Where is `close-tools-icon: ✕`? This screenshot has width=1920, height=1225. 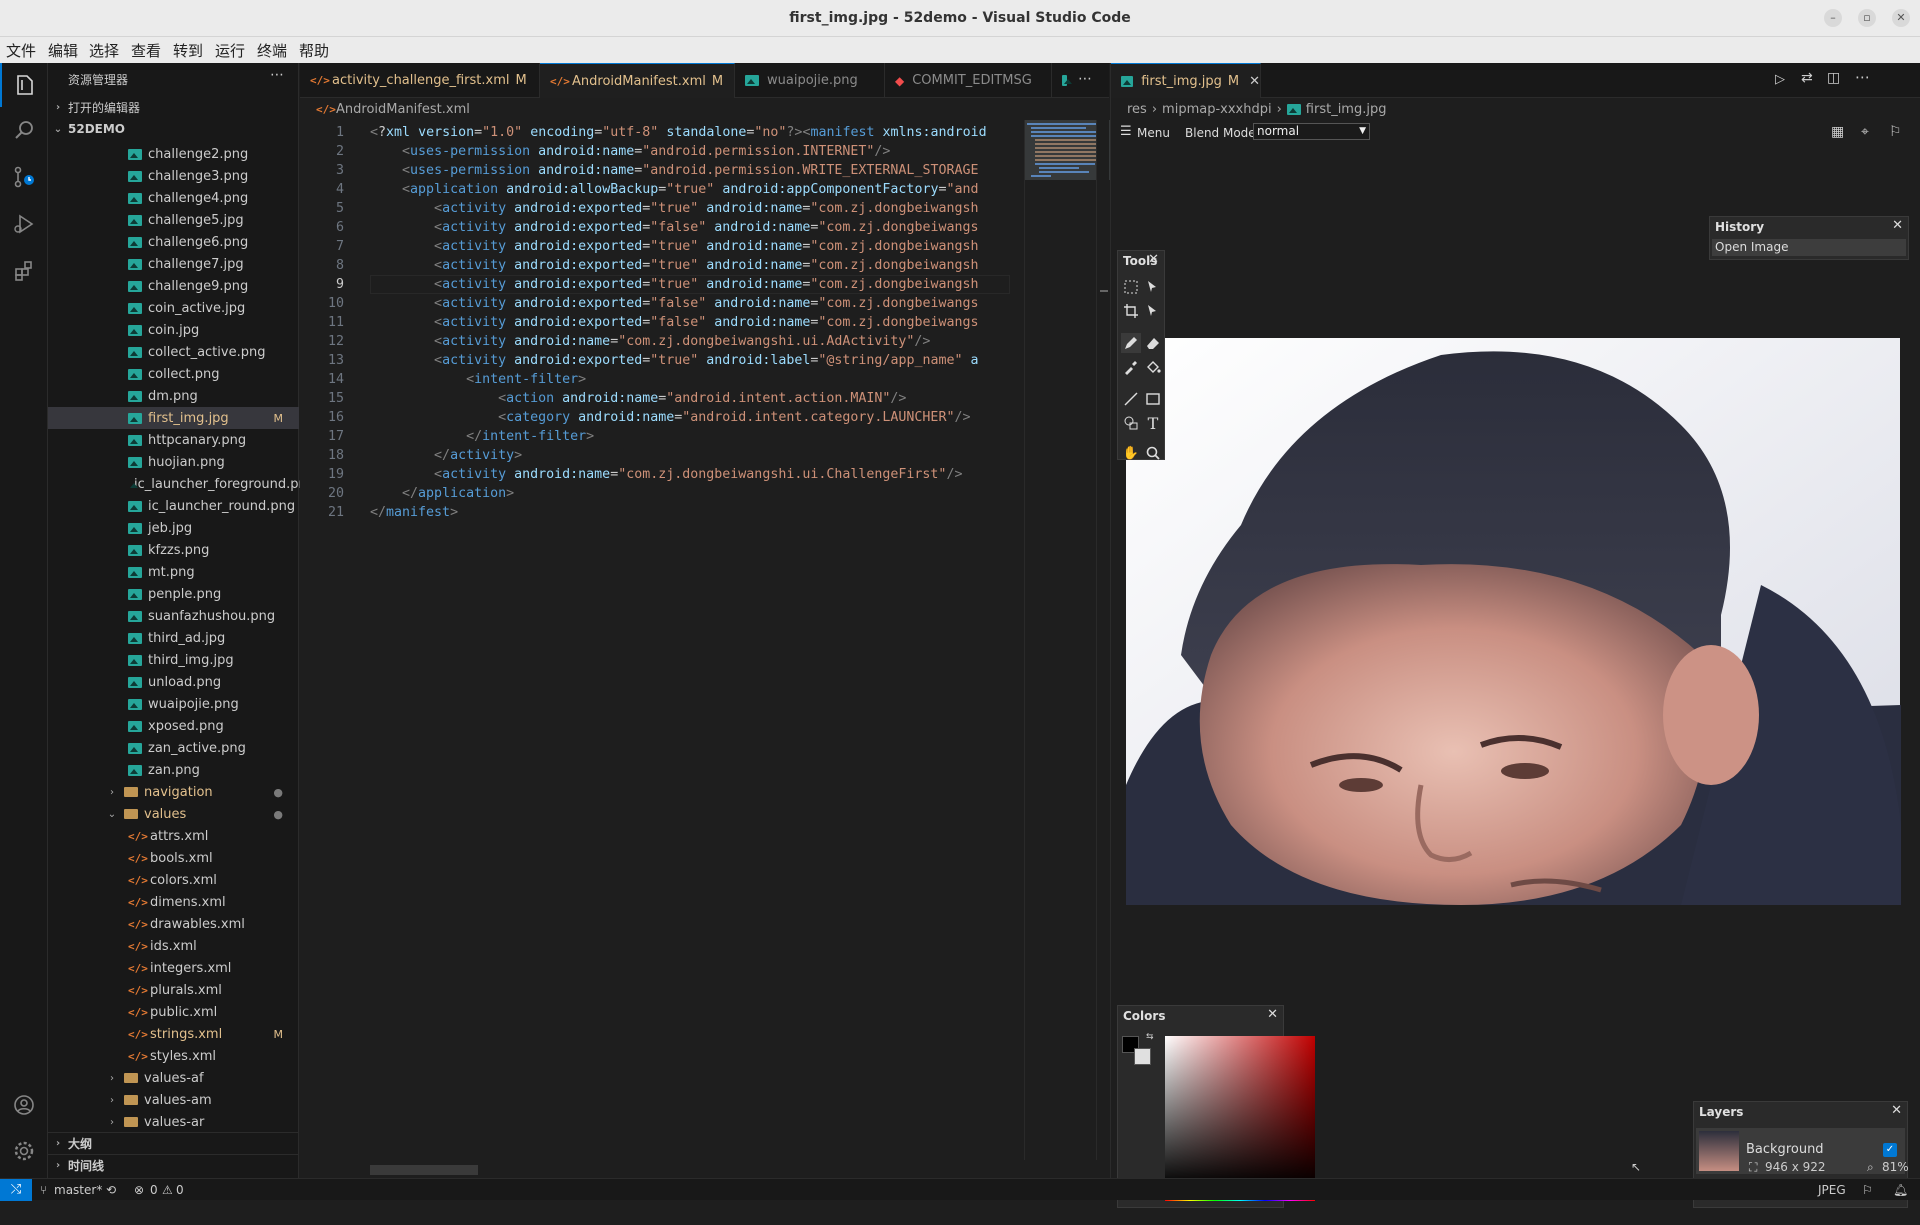
close-tools-icon: ✕ is located at coordinates (1153, 259).